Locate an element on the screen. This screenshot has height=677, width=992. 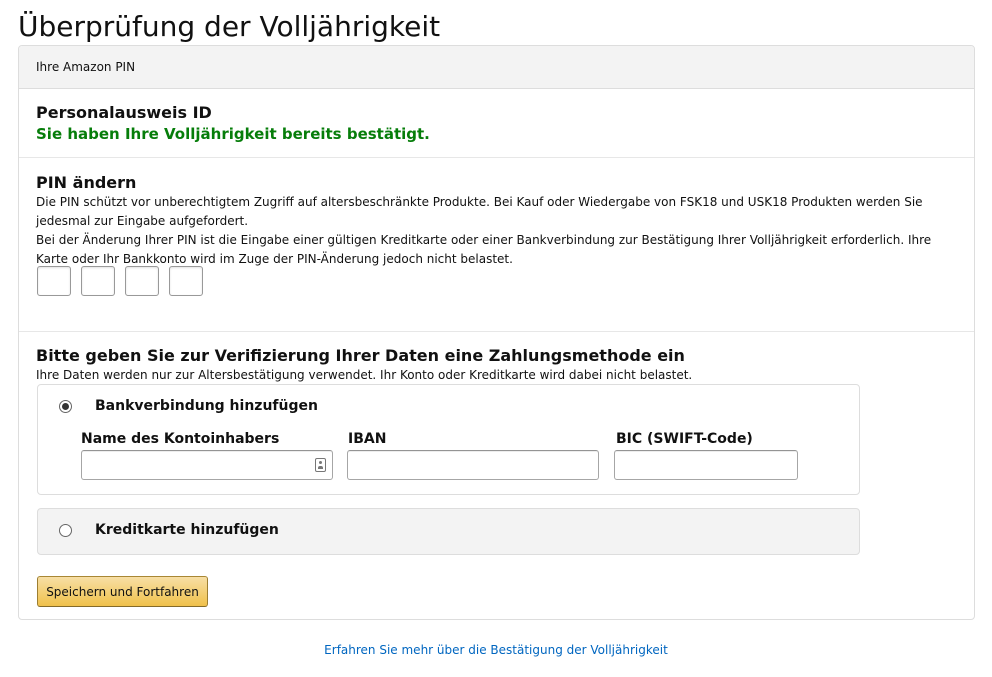
bank-account-radio is located at coordinates (65, 406).